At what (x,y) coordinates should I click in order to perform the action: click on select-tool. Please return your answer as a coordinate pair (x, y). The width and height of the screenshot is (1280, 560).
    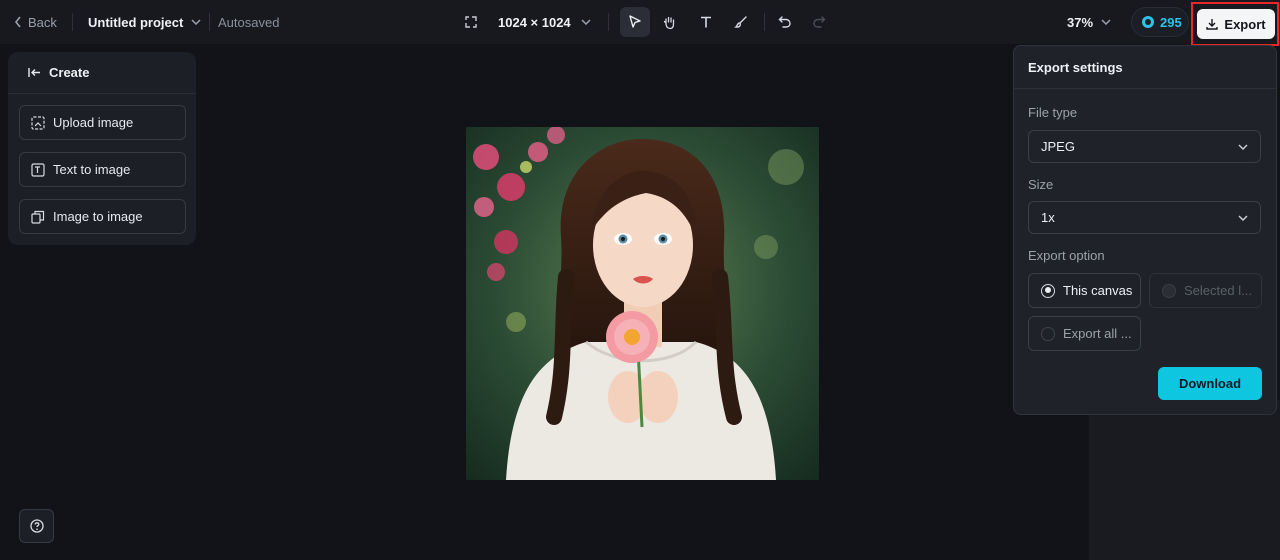
    Looking at the image, I should click on (635, 22).